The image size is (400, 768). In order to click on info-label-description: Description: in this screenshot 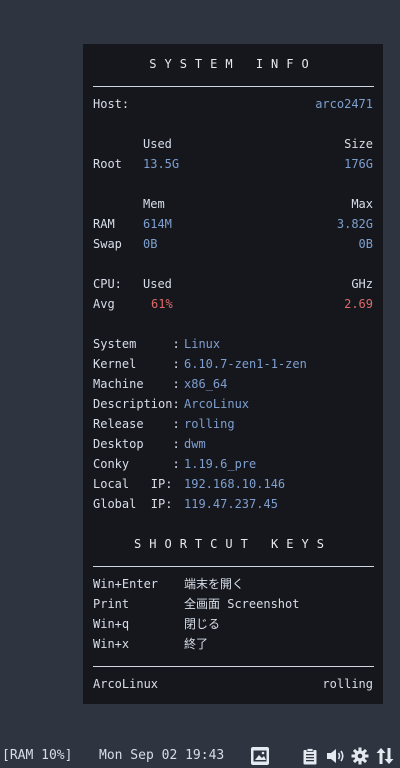, I will do `click(136, 404)`.